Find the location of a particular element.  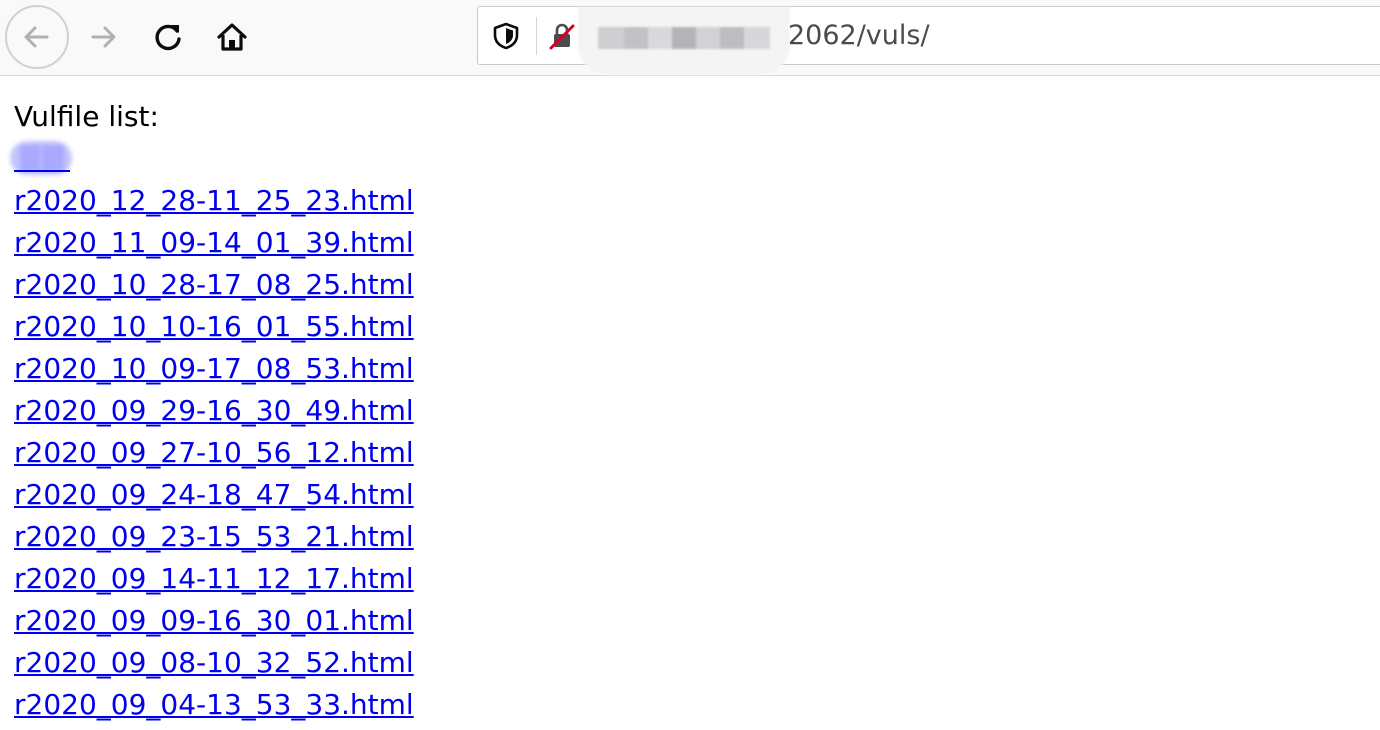

file-link: r2020_12_28-11_25_23.html is located at coordinates (214, 200).